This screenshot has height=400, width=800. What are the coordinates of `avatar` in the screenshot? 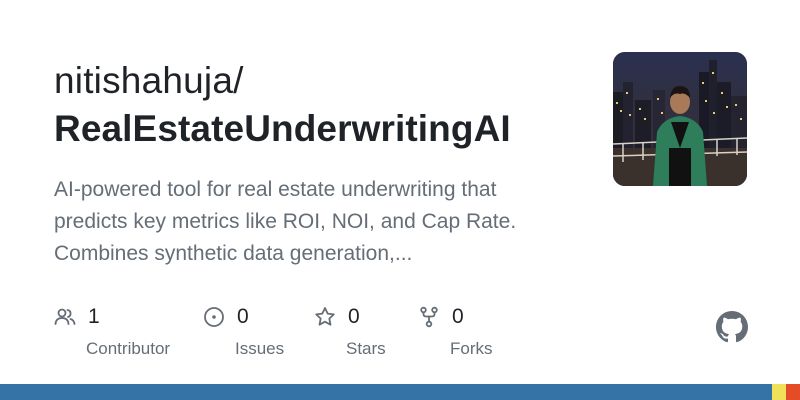 It's located at (680, 119).